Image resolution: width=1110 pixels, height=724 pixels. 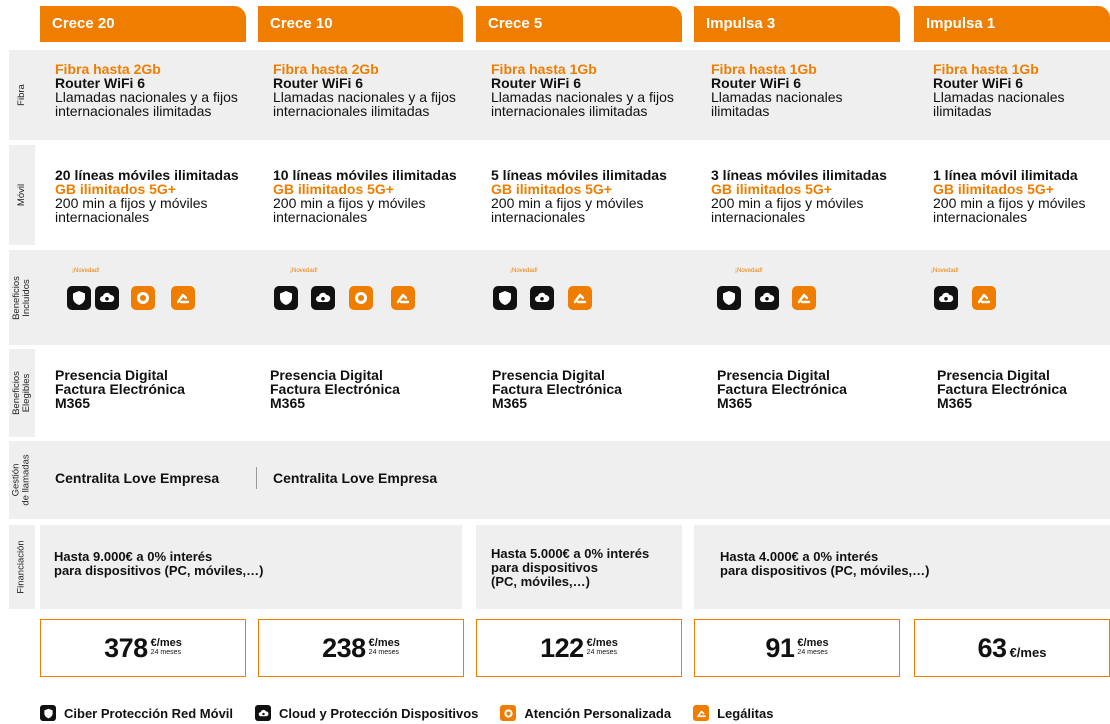 What do you see at coordinates (126, 647) in the screenshot?
I see `price-value: 378` at bounding box center [126, 647].